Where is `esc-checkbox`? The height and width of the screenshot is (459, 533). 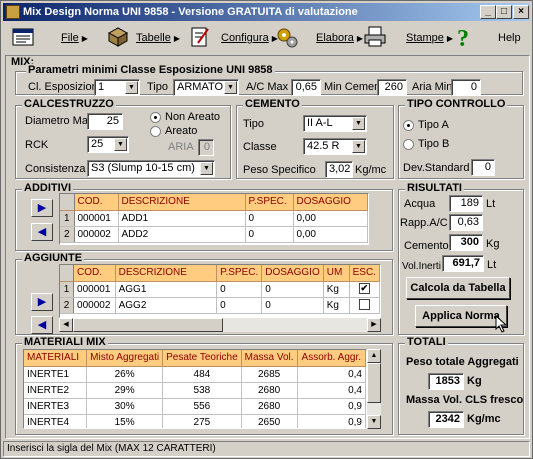 esc-checkbox is located at coordinates (364, 305).